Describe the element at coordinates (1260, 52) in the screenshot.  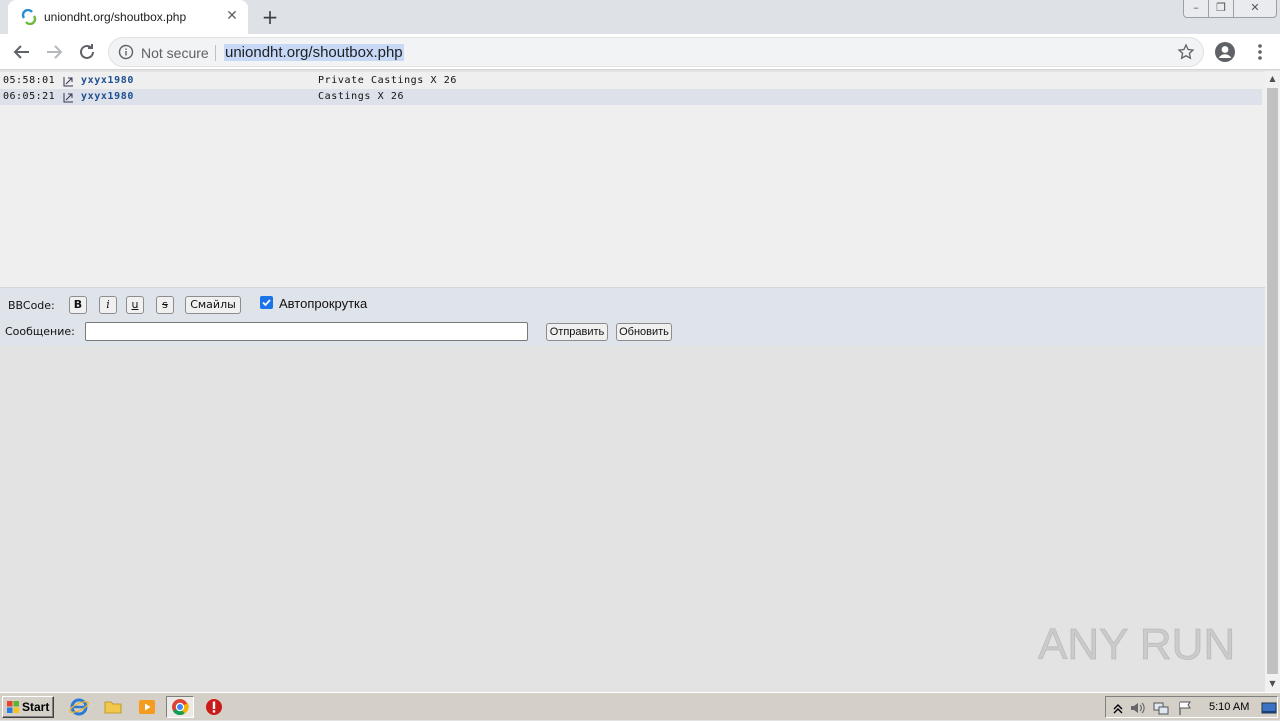
I see `menu-icon` at that location.